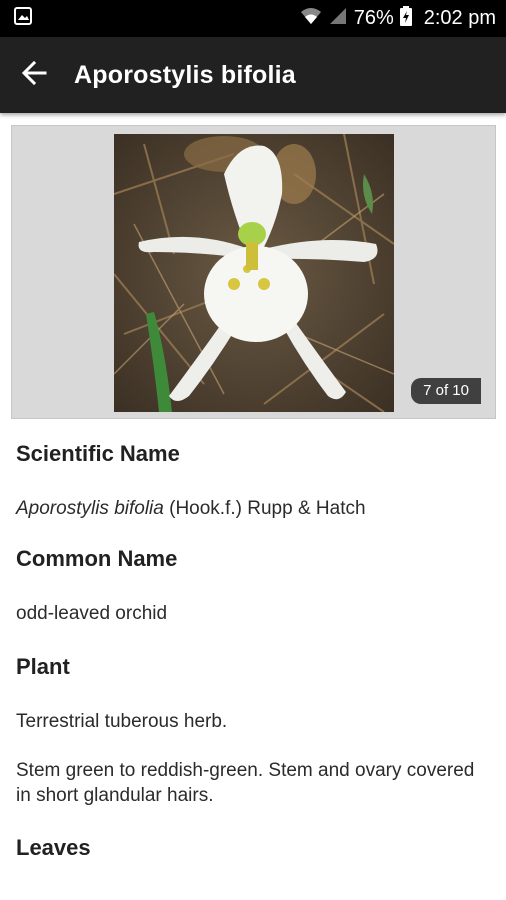  What do you see at coordinates (53, 847) in the screenshot?
I see `leaves-heading: Leaves` at bounding box center [53, 847].